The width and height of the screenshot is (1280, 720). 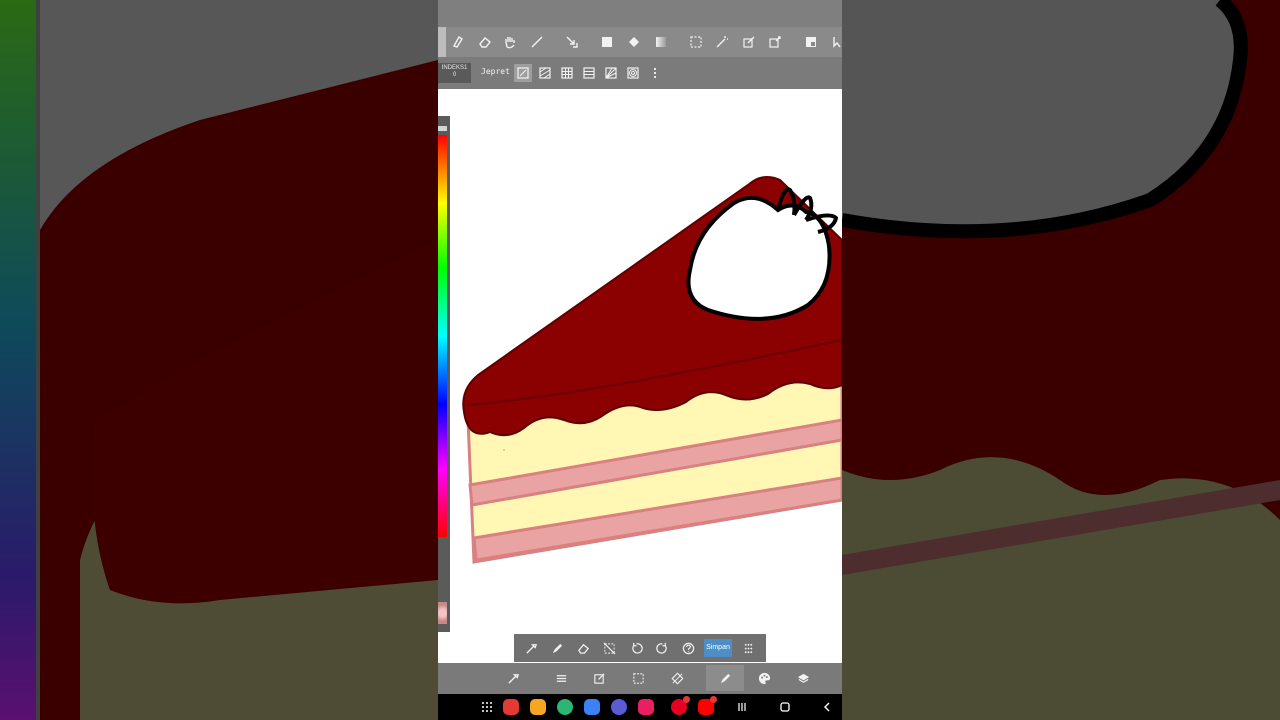 What do you see at coordinates (442, 336) in the screenshot?
I see `hue-slider` at bounding box center [442, 336].